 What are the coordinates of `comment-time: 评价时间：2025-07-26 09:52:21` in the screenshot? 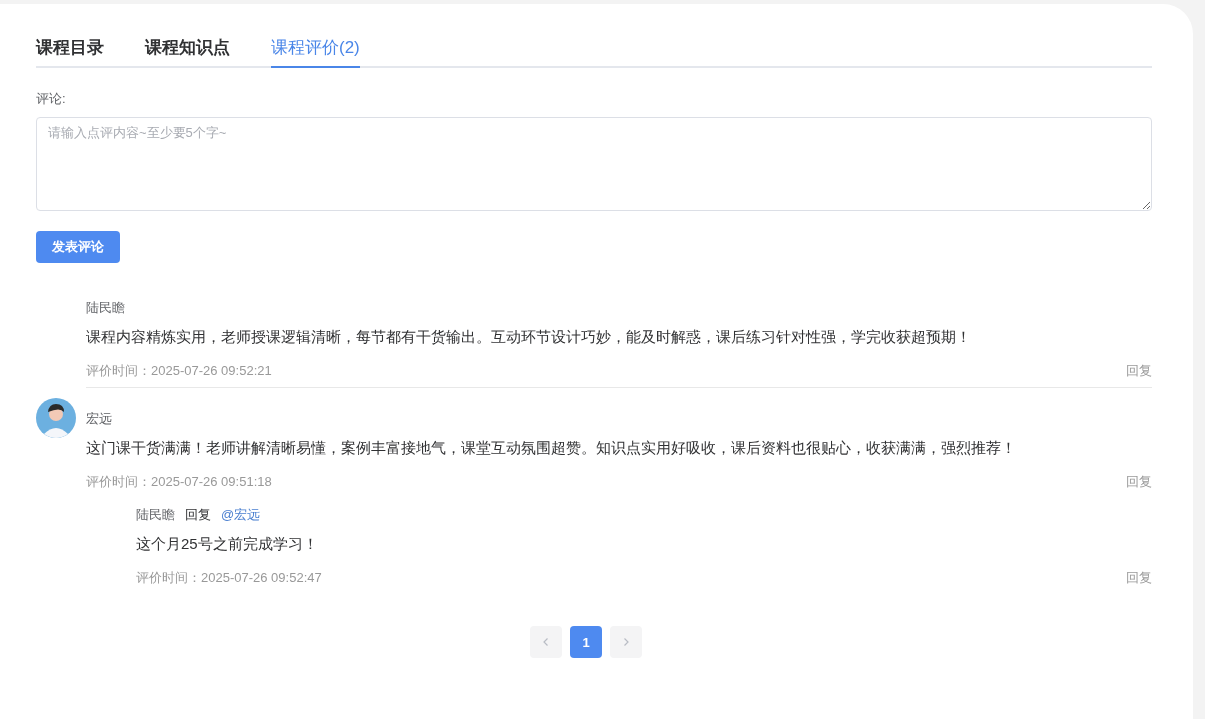 It's located at (179, 371).